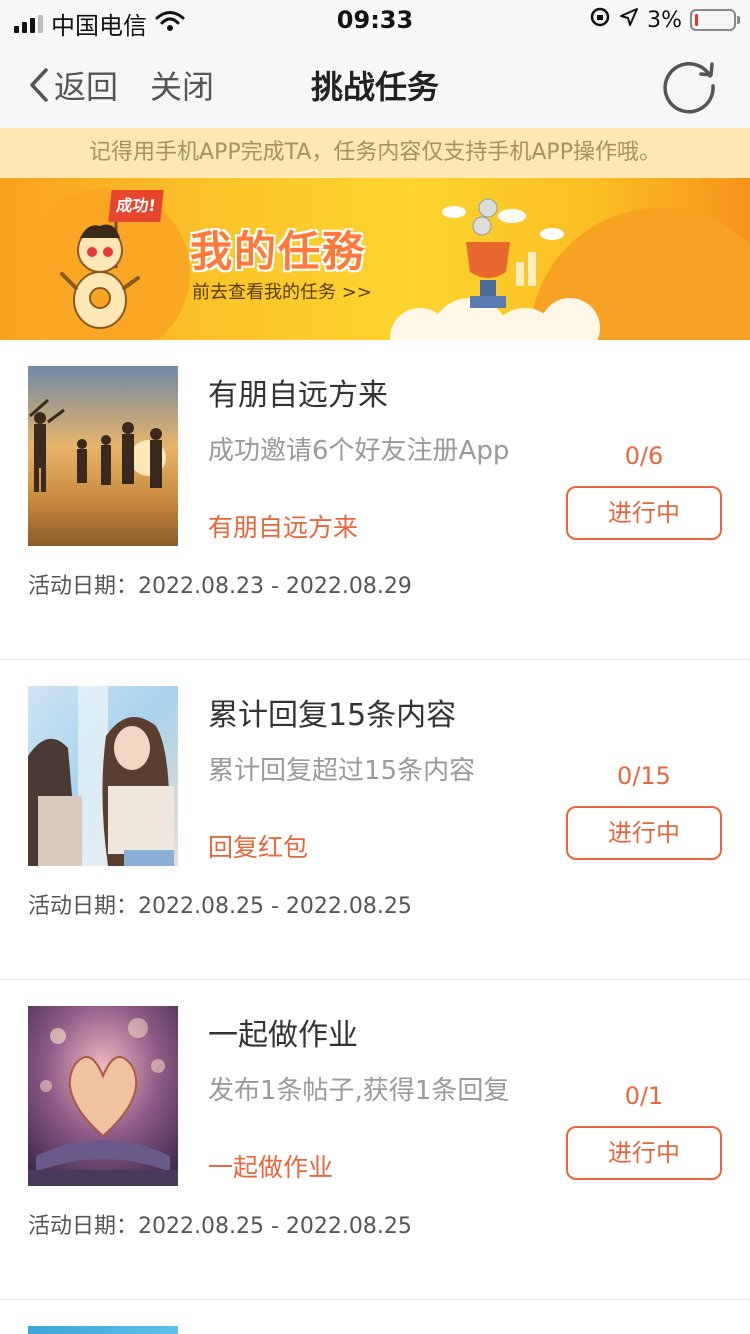  Describe the element at coordinates (375, 1317) in the screenshot. I see `task-card-partial` at that location.